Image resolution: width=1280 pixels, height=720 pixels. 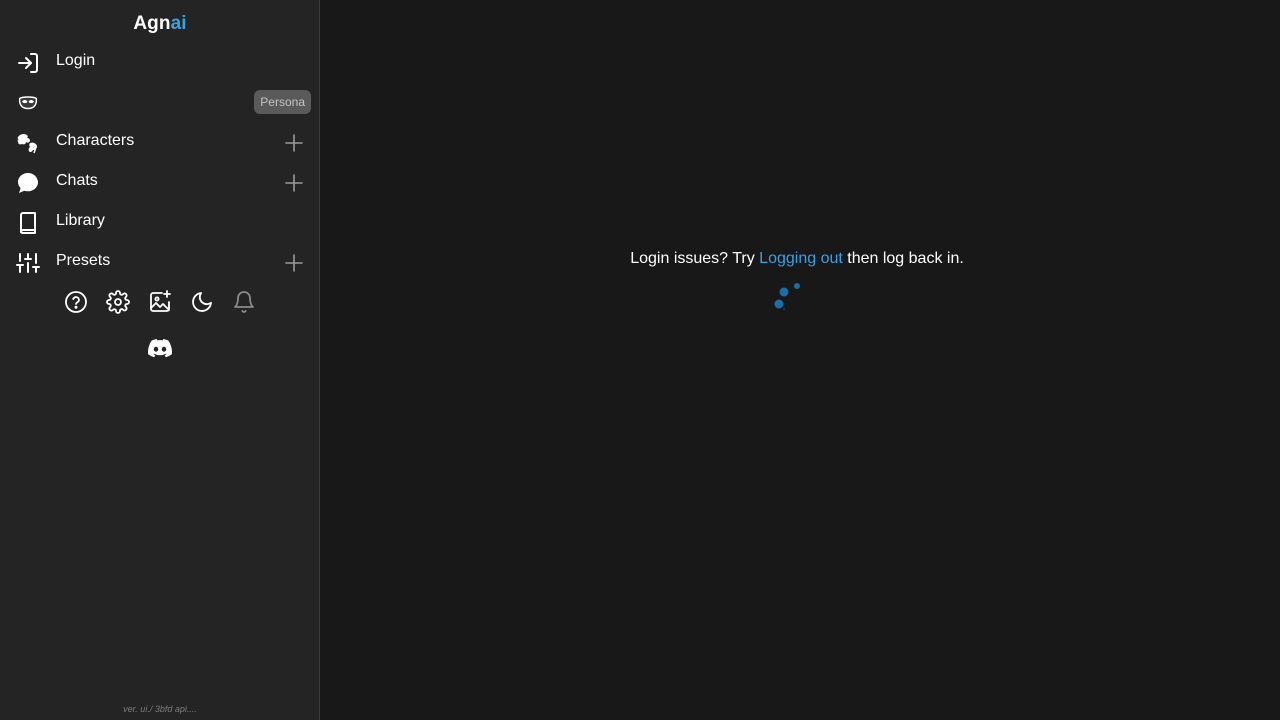 I want to click on login-icon, so click(x=28, y=63).